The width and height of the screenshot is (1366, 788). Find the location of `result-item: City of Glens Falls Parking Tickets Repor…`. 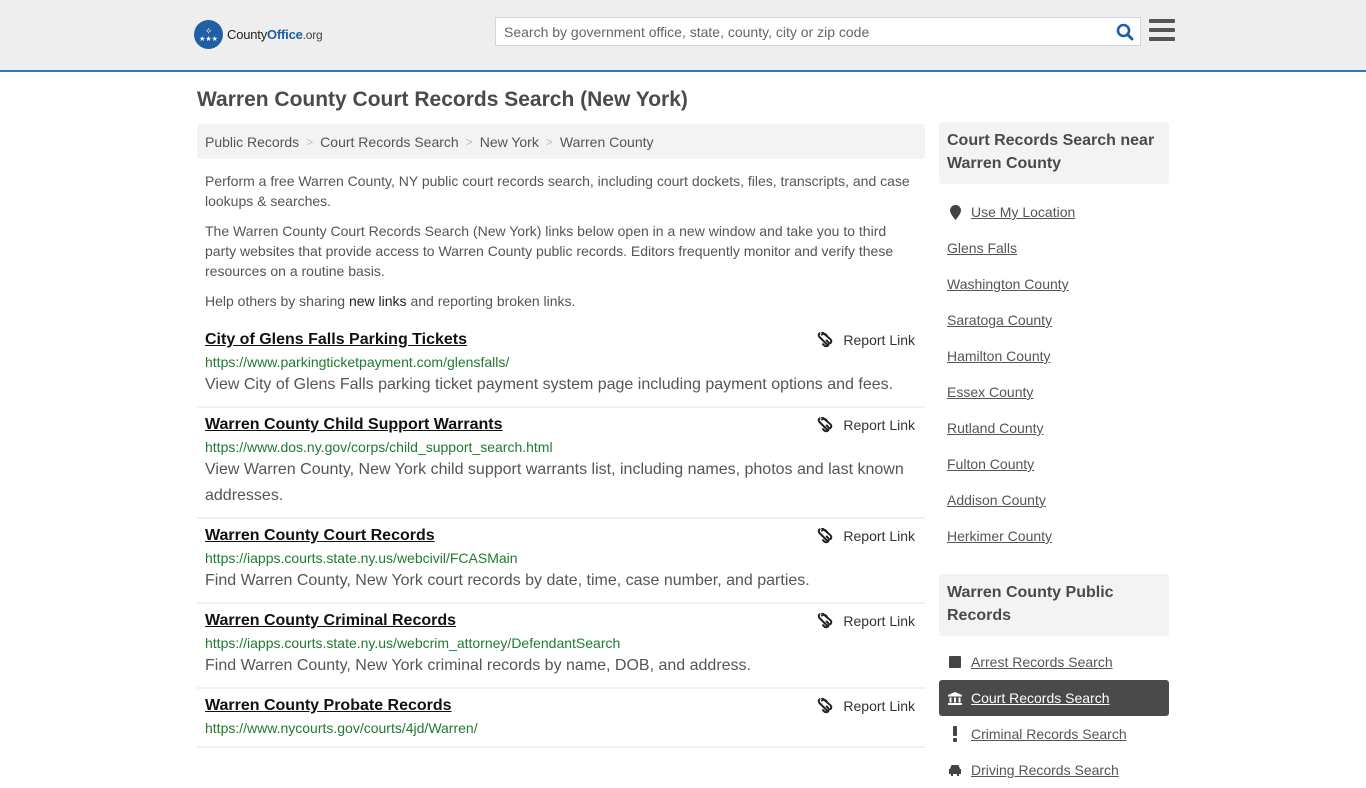

result-item: City of Glens Falls Parking Tickets Repor… is located at coordinates (561, 368).